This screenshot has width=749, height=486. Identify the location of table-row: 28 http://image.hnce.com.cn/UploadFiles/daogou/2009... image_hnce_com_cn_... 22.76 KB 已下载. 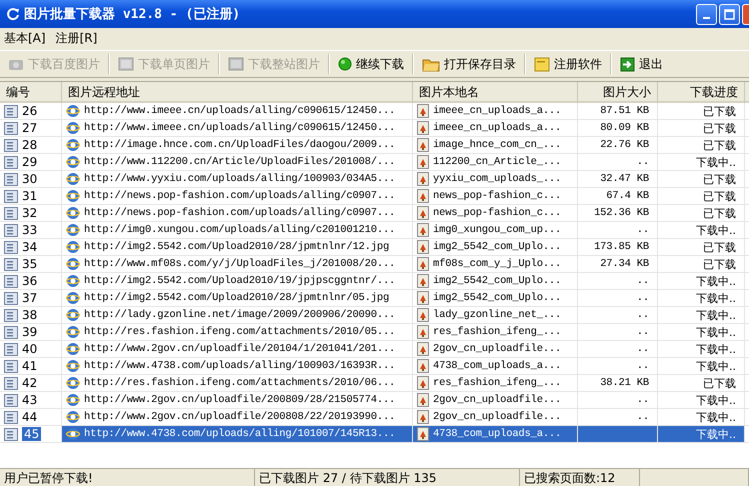
(374, 145).